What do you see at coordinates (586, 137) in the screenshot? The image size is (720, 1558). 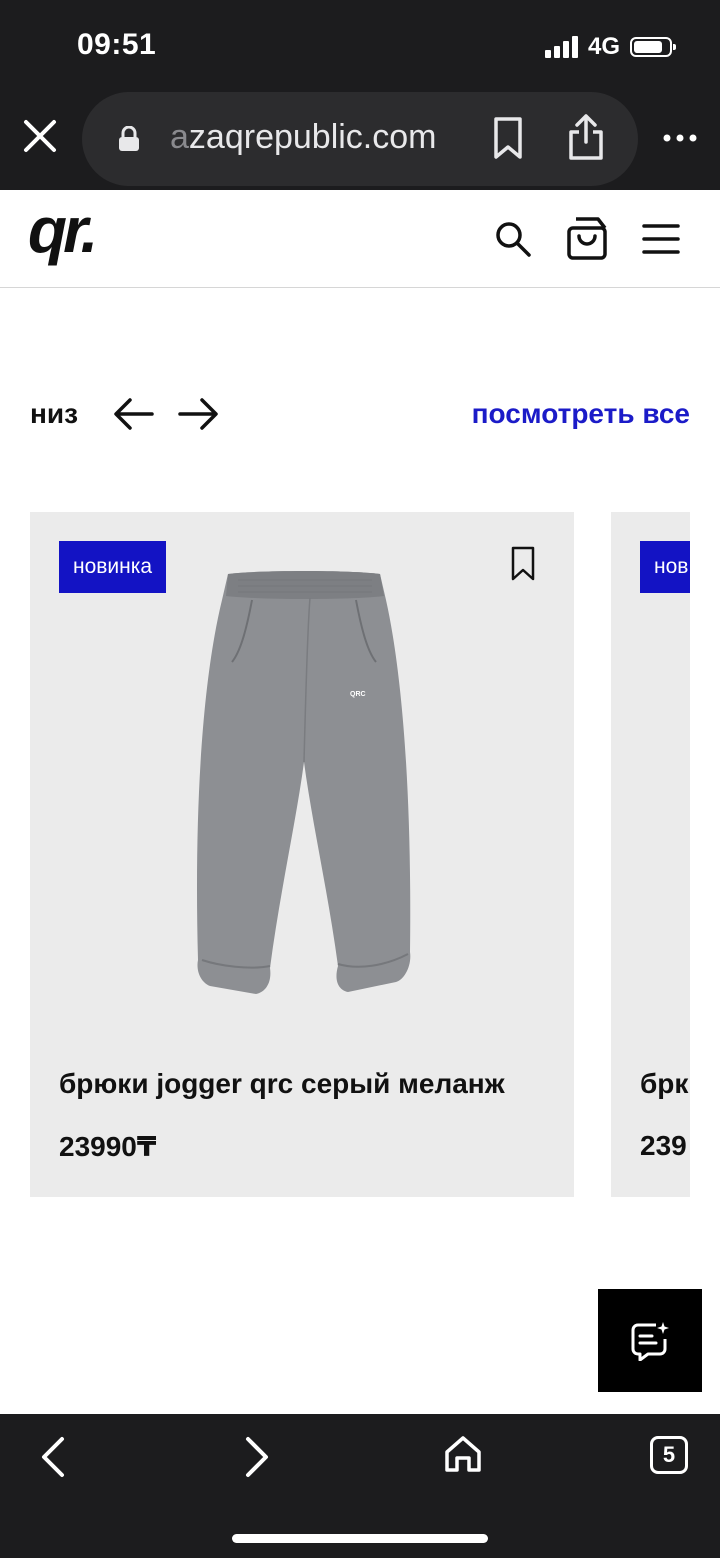 I see `share-icon` at bounding box center [586, 137].